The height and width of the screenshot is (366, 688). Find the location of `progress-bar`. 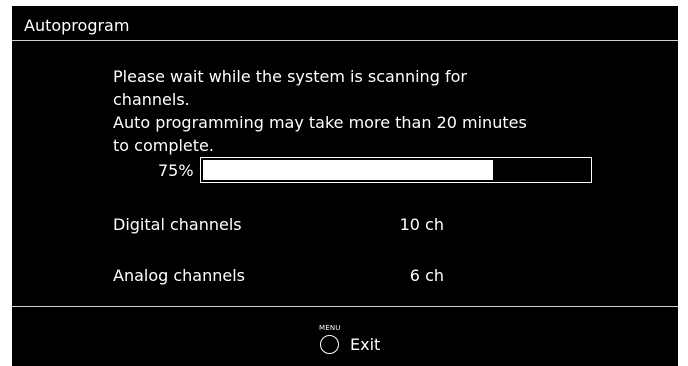

progress-bar is located at coordinates (396, 170).